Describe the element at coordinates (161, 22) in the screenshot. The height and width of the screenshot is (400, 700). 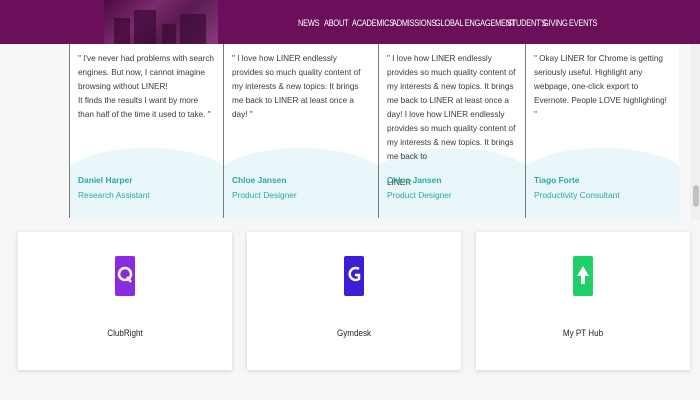
I see `campus-banner-image` at that location.